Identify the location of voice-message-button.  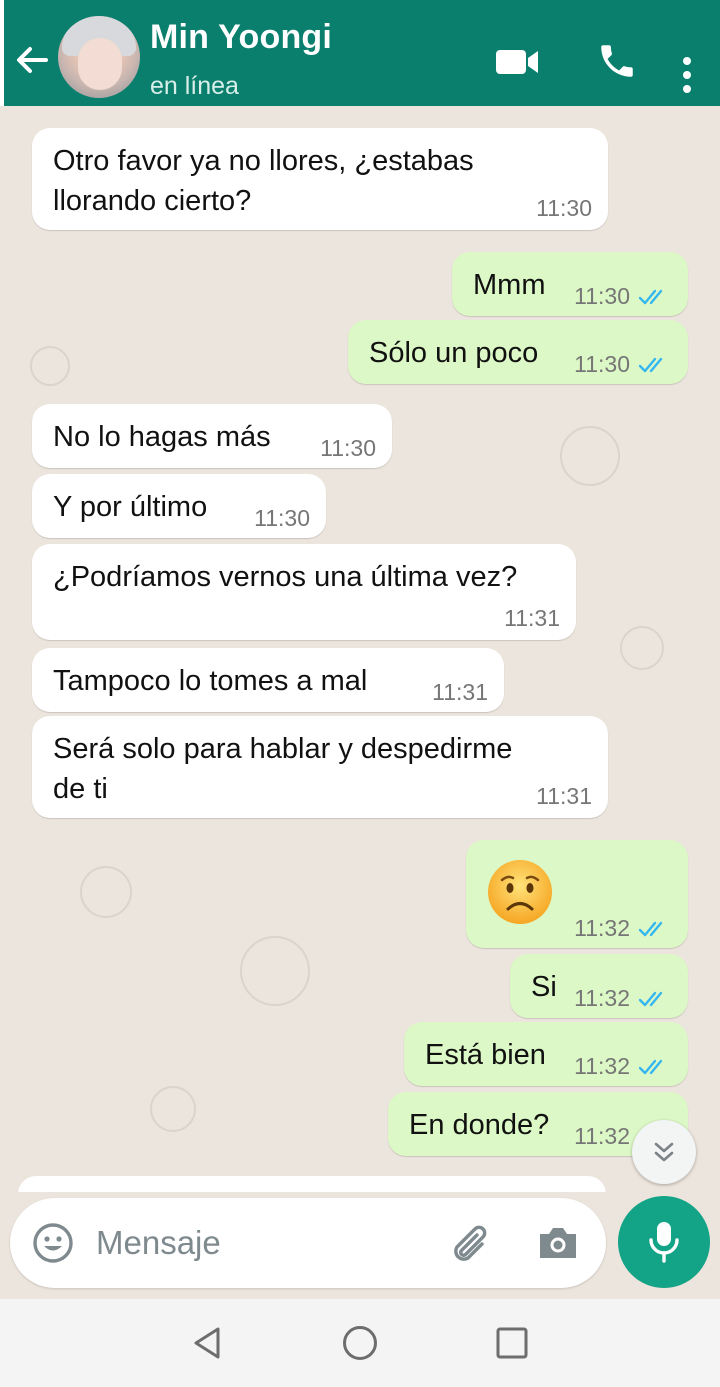
(664, 1242).